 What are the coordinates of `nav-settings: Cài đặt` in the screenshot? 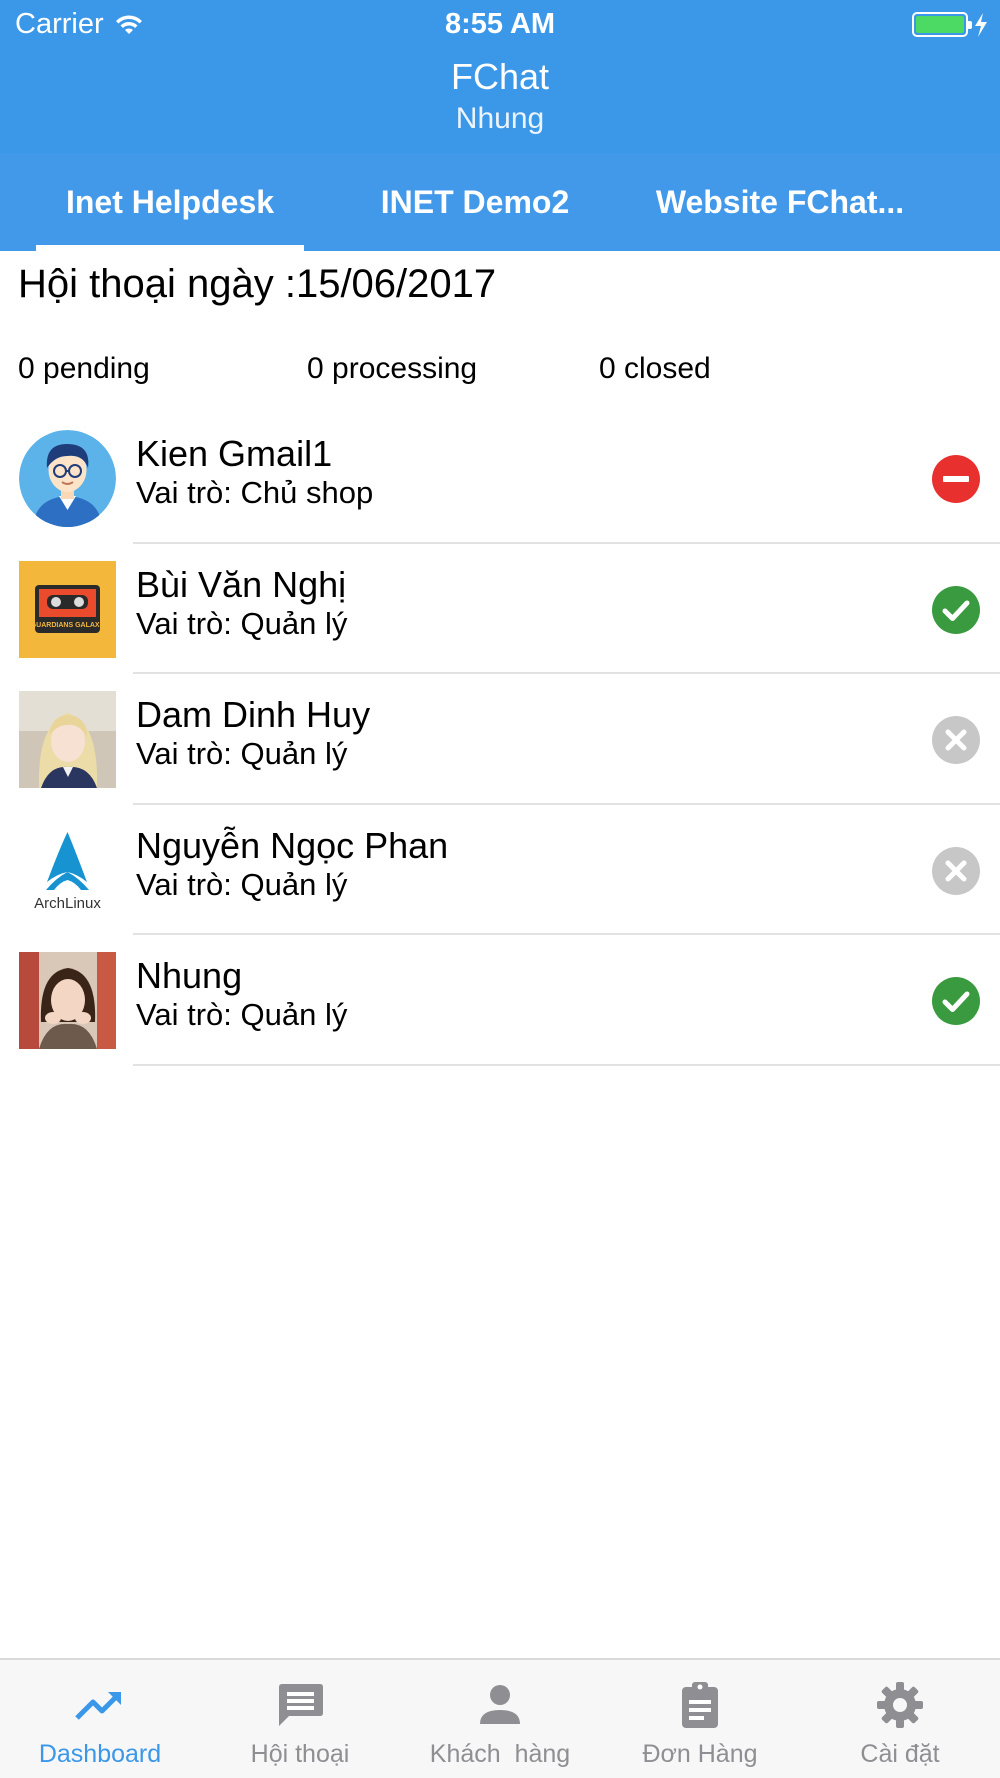 It's located at (900, 1719).